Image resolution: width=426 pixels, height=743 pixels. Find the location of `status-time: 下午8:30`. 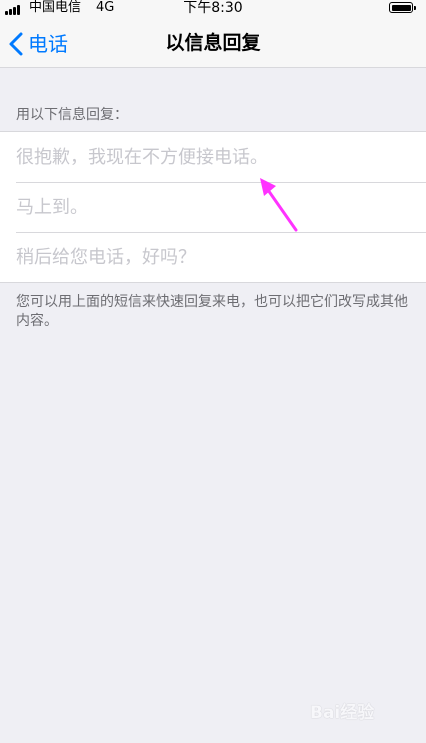

status-time: 下午8:30 is located at coordinates (213, 8).